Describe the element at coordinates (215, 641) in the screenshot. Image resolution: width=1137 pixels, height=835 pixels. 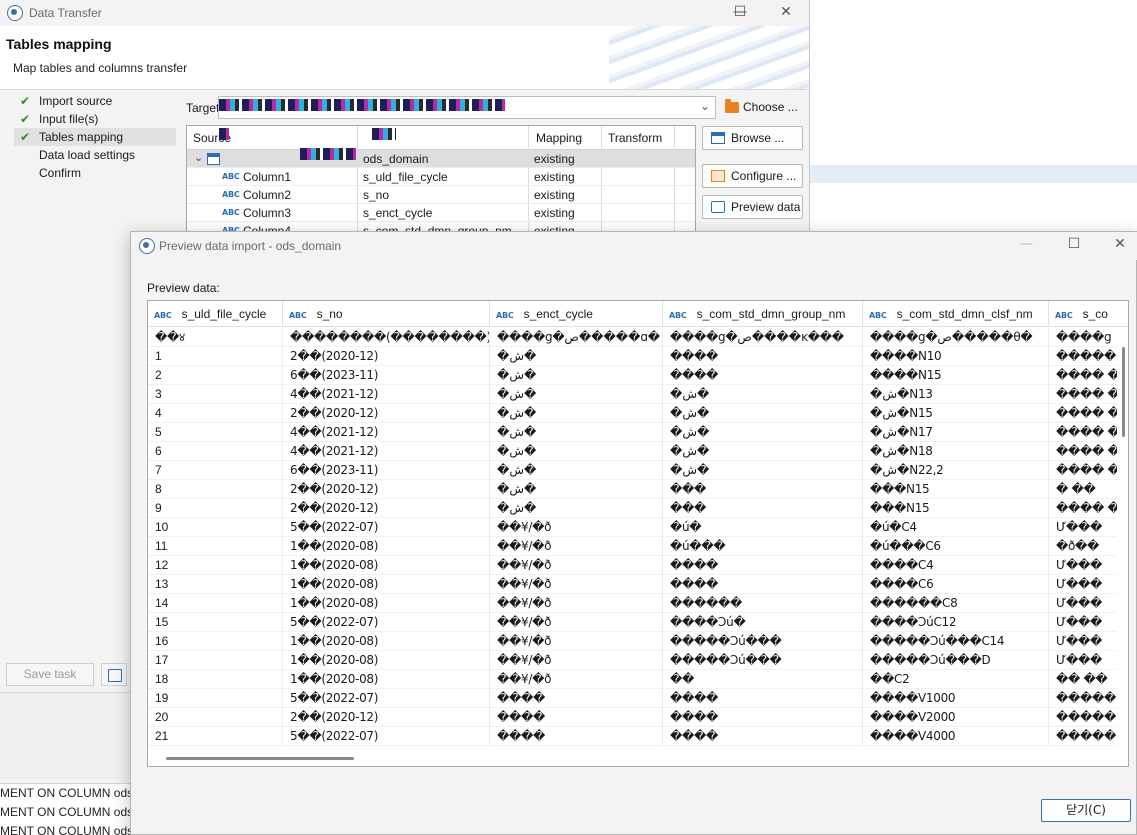
I see `table-cell: 16` at that location.